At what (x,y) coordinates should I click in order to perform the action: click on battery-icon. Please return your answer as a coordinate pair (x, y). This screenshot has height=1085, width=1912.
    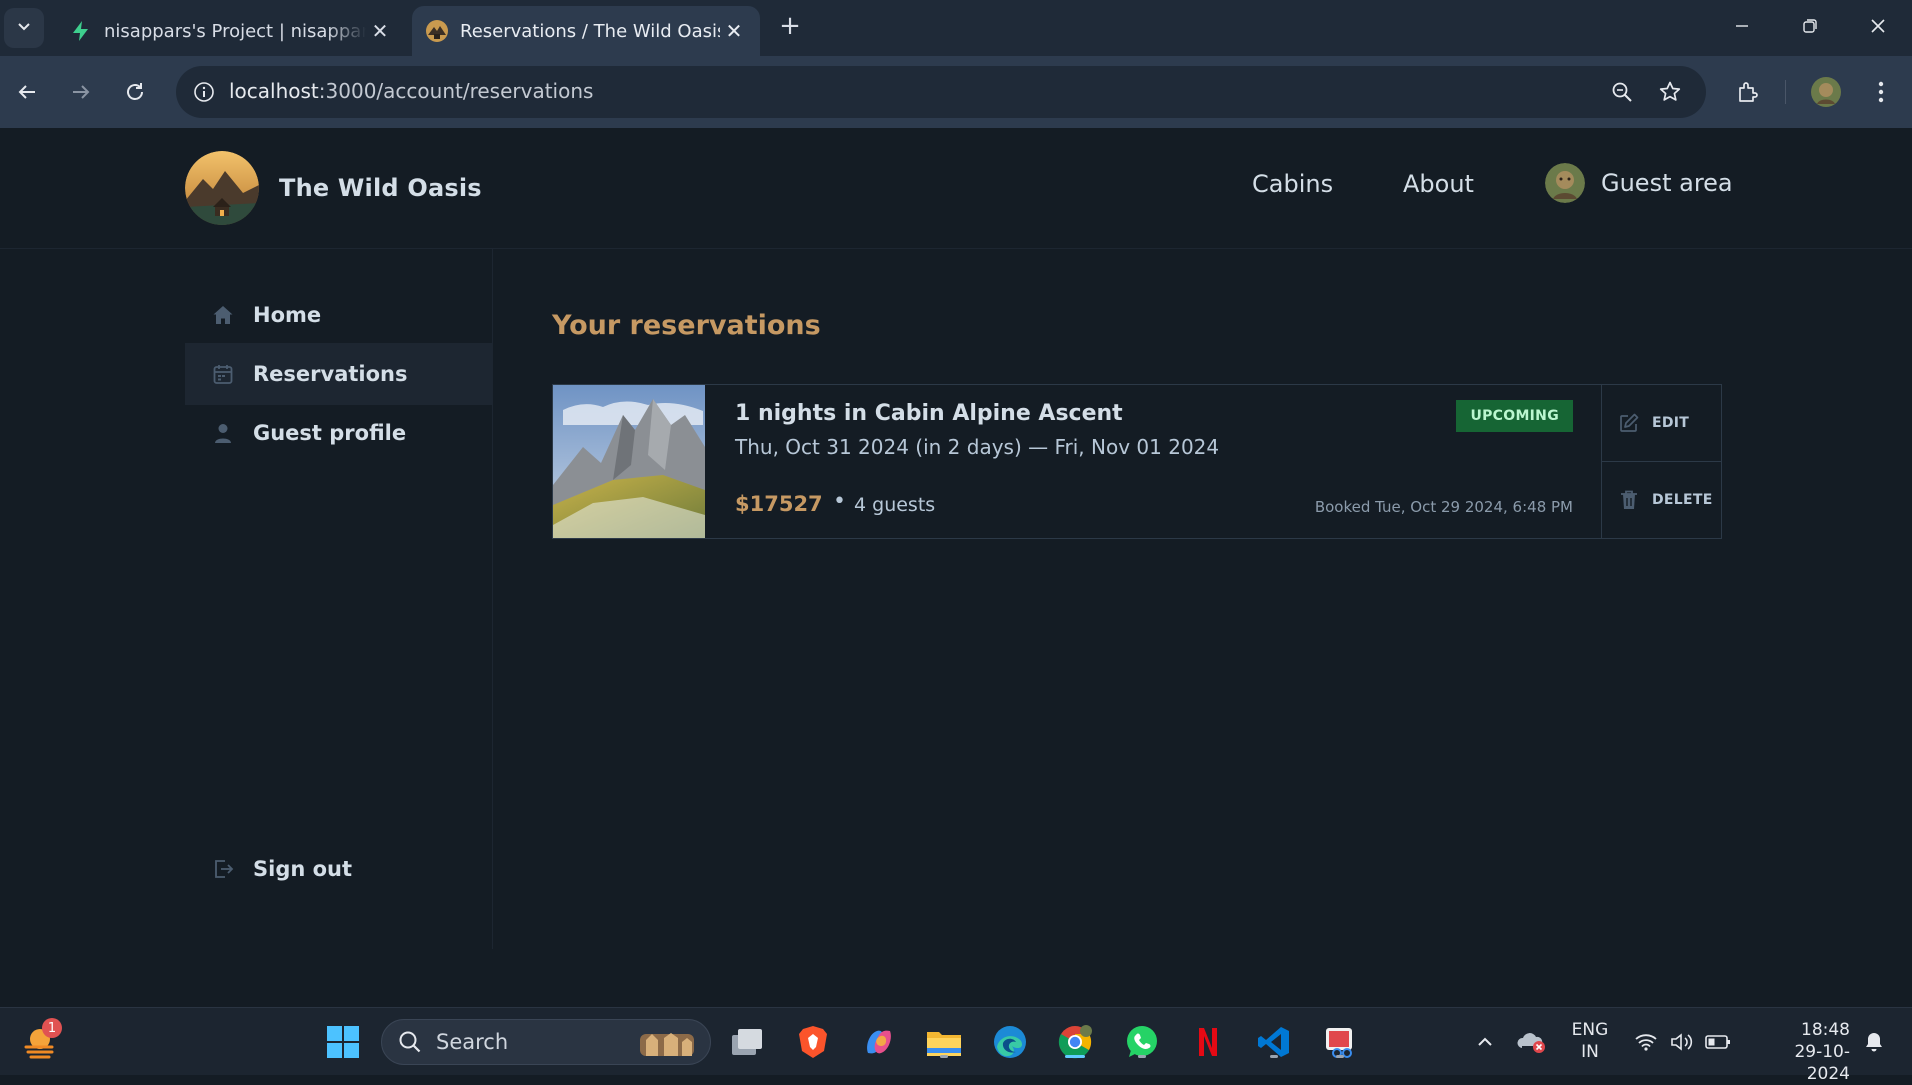
    Looking at the image, I should click on (1718, 1042).